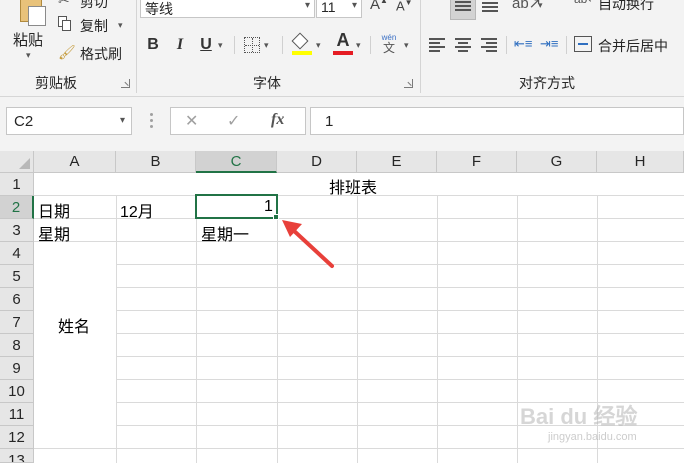 Image resolution: width=684 pixels, height=463 pixels. What do you see at coordinates (17, 391) in the screenshot?
I see `row-header-10: 10` at bounding box center [17, 391].